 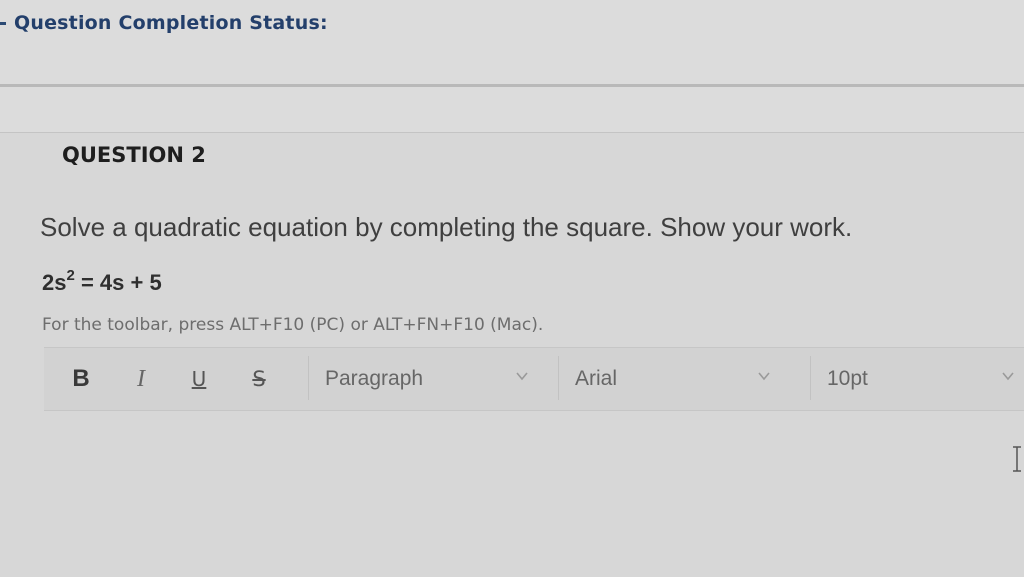 I want to click on bullet-mark, so click(x=3, y=23).